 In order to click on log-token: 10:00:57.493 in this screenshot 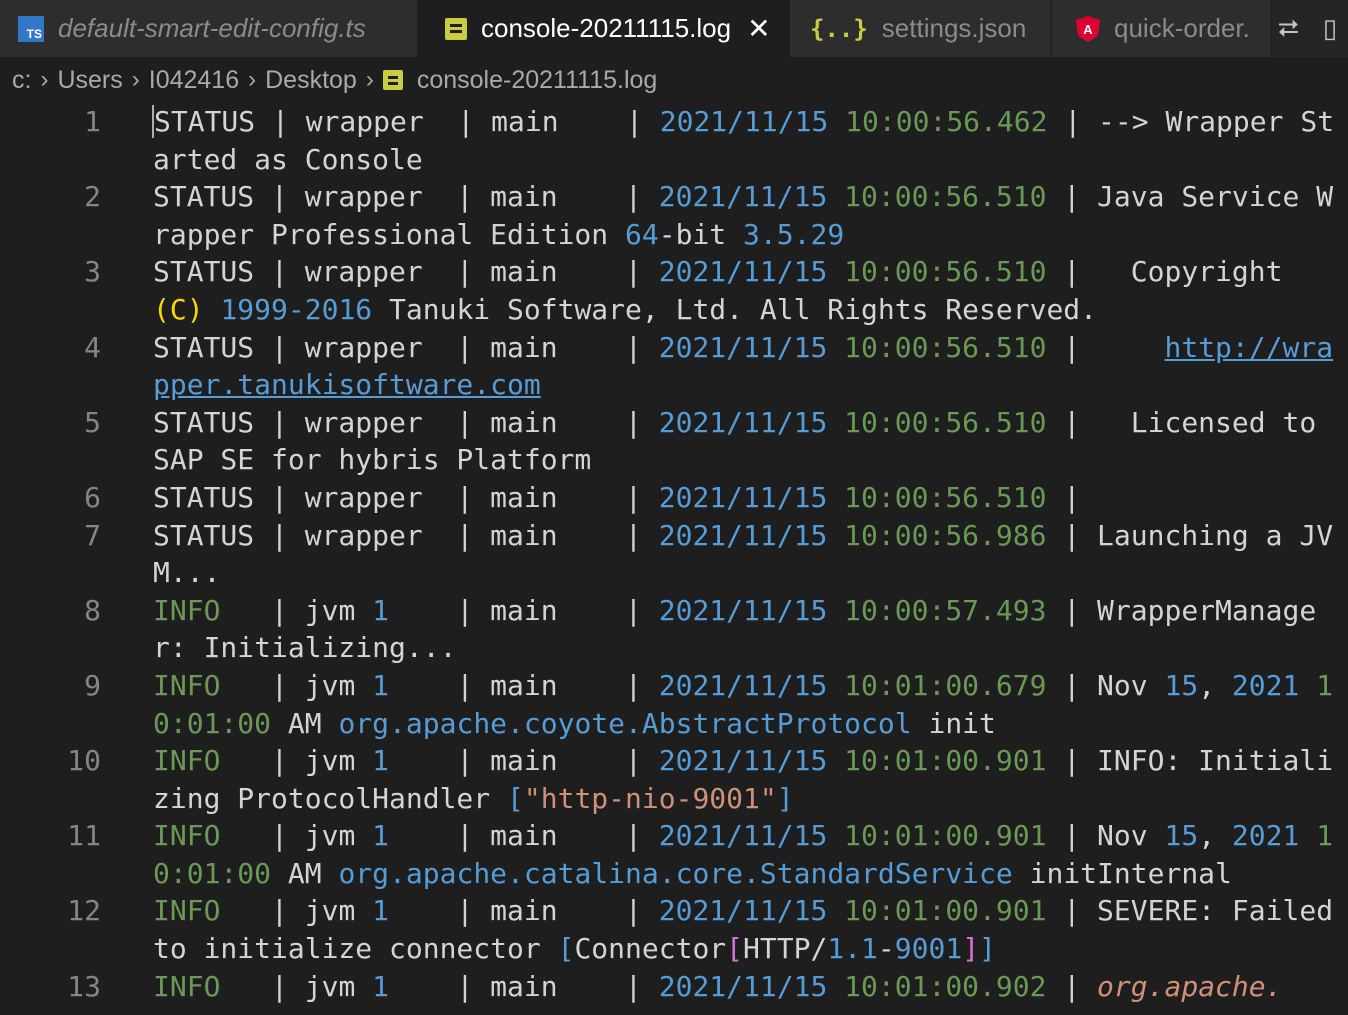, I will do `click(945, 610)`.